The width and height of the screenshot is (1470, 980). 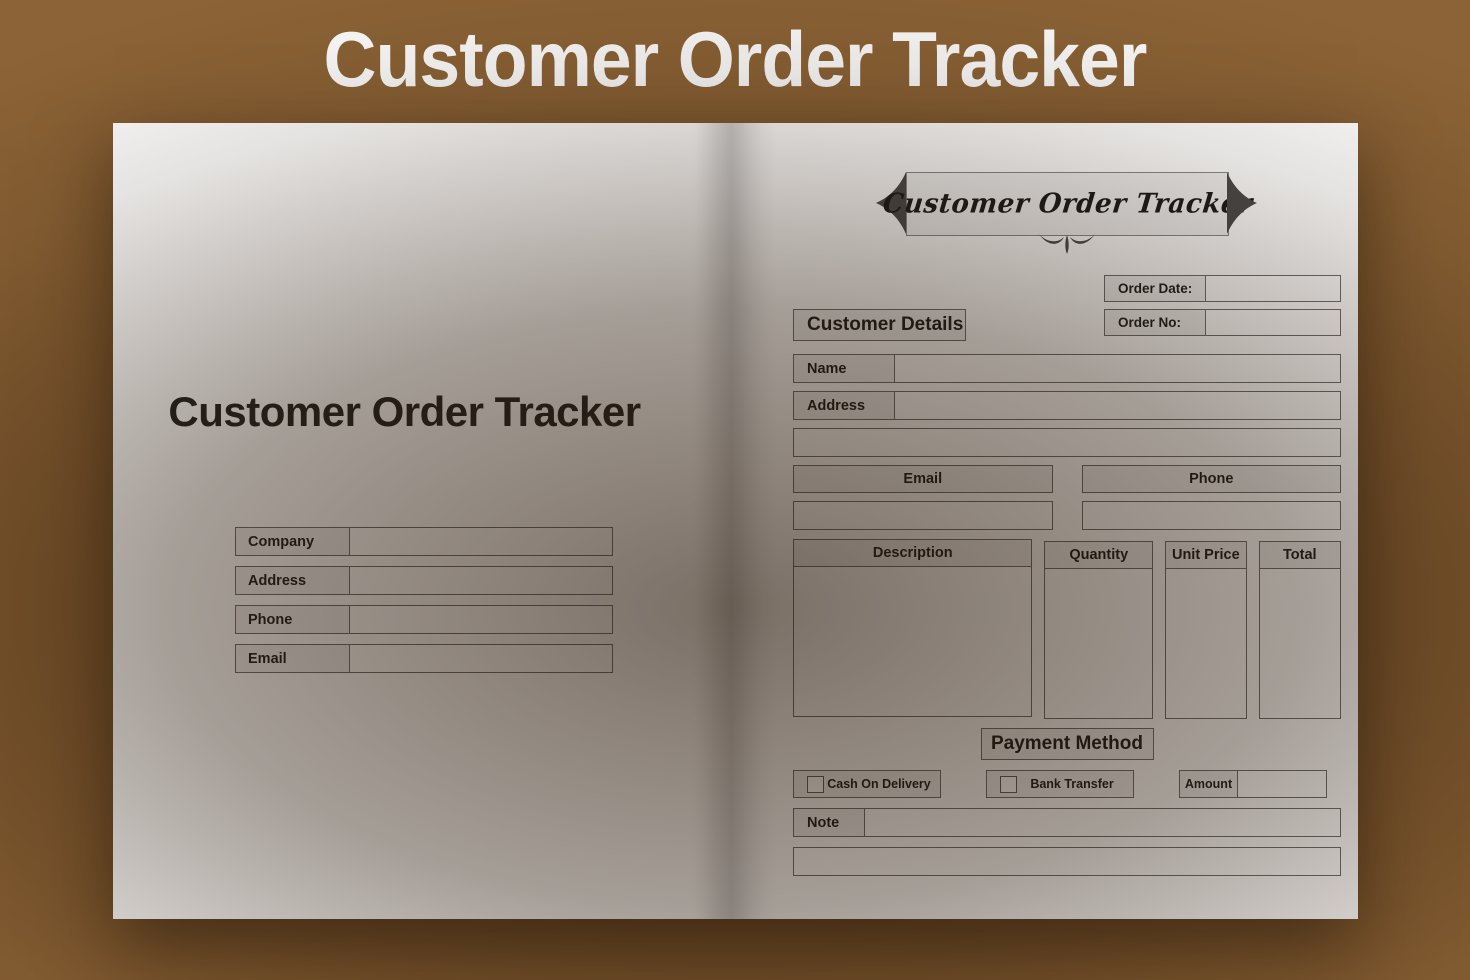 What do you see at coordinates (1300, 643) in the screenshot?
I see `table-body-total` at bounding box center [1300, 643].